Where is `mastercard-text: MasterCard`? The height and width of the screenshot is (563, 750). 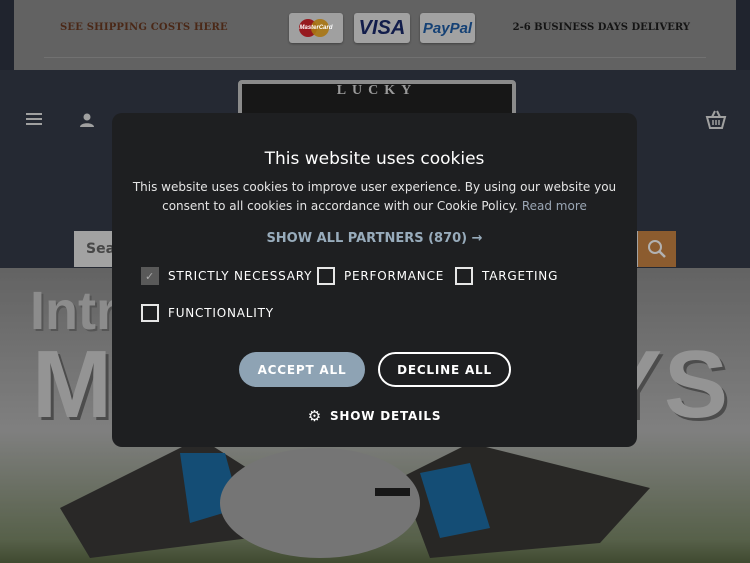
mastercard-text: MasterCard is located at coordinates (316, 28).